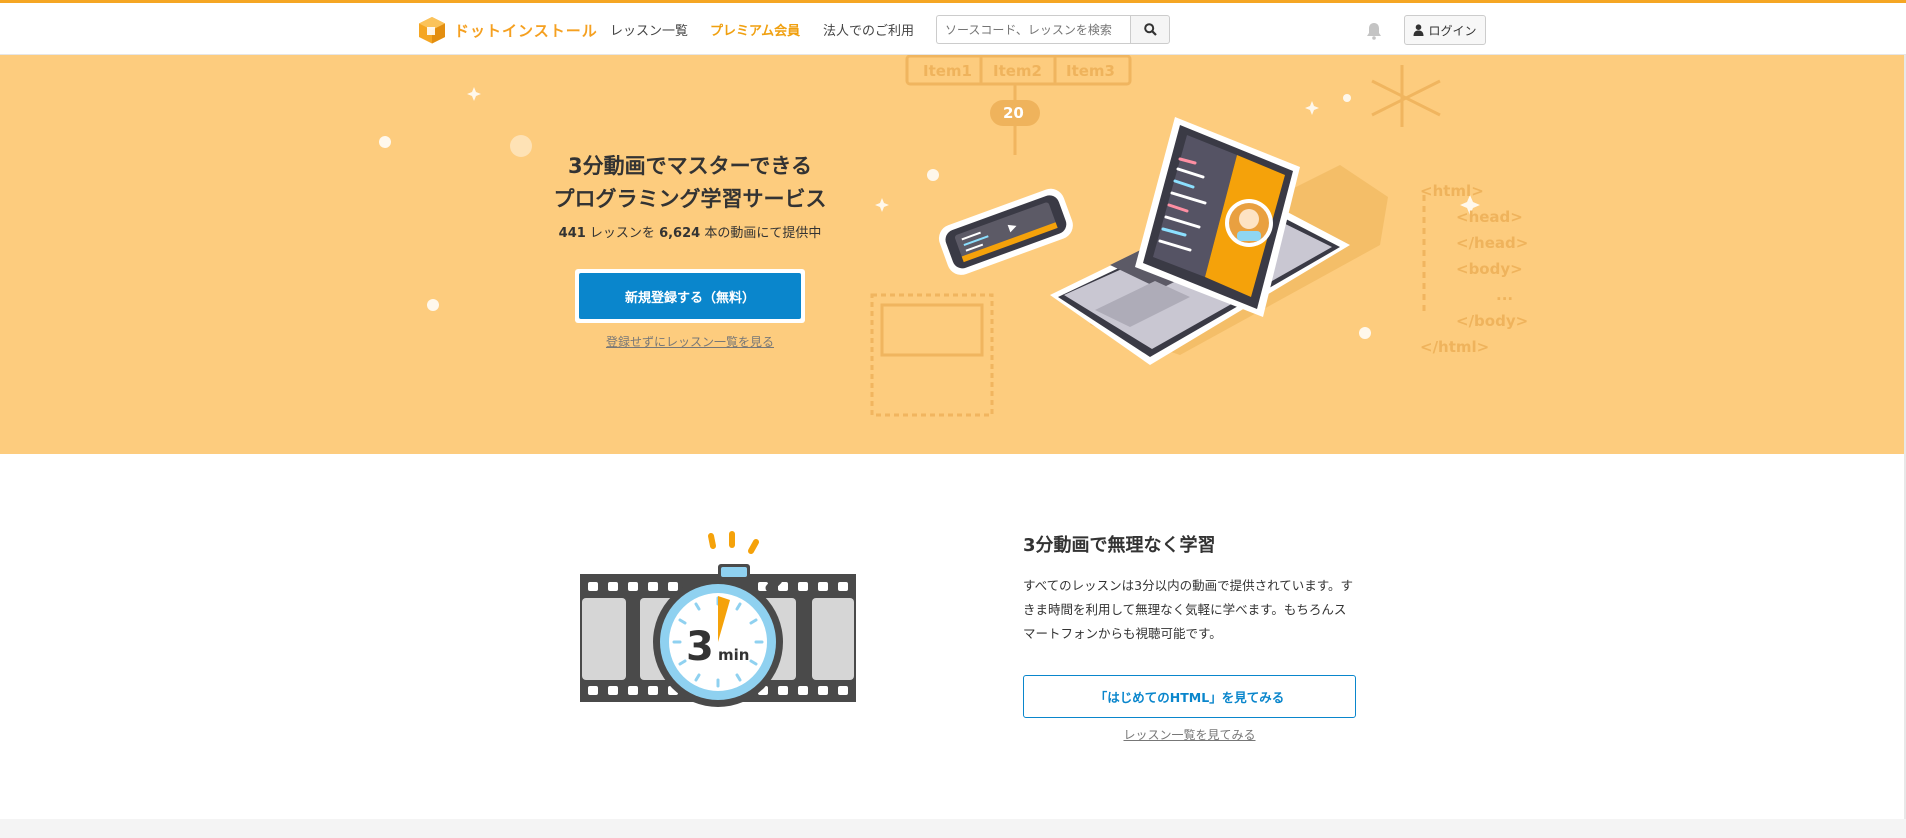 This screenshot has width=1906, height=838. I want to click on site-logo: ドットインストール, so click(508, 30).